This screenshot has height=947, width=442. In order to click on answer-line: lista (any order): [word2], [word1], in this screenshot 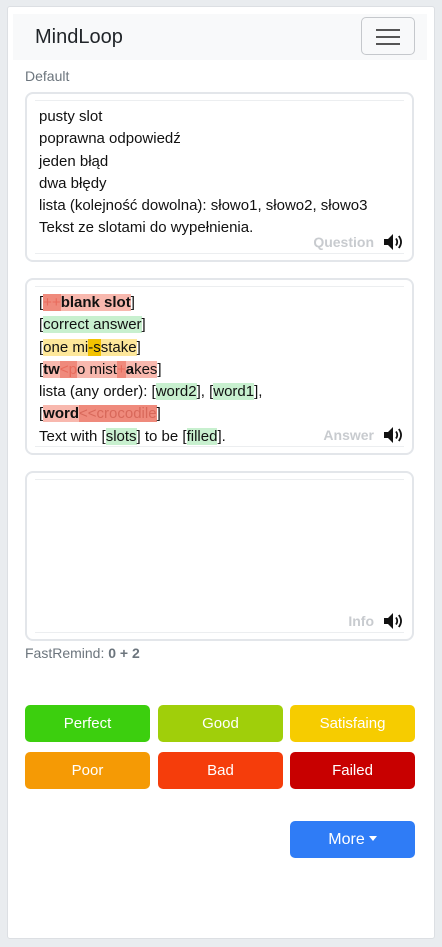, I will do `click(151, 392)`.